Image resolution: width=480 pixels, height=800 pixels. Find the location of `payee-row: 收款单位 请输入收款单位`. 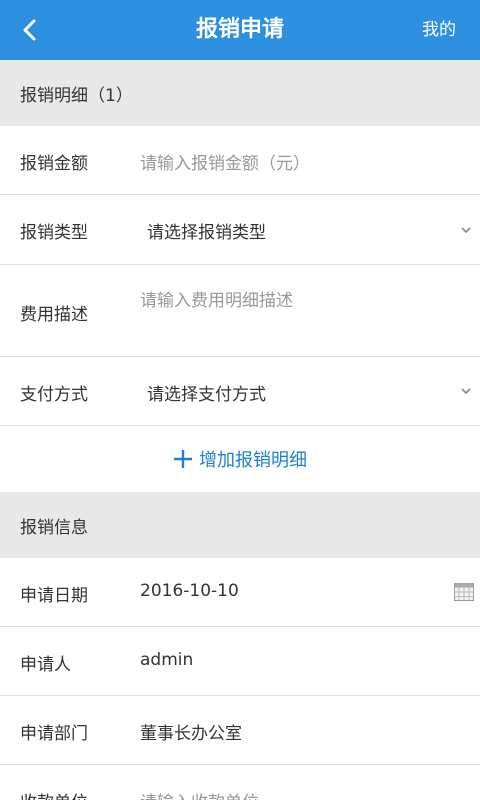

payee-row: 收款单位 请输入收款单位 is located at coordinates (240, 782).